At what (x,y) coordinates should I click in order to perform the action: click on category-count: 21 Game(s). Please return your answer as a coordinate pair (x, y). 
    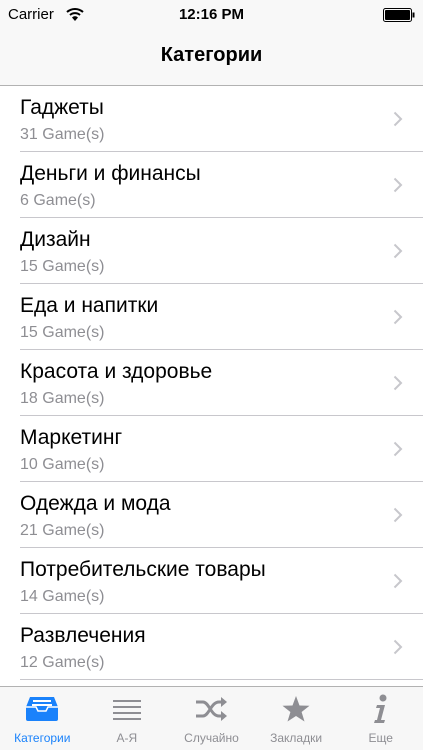
    Looking at the image, I should click on (62, 530).